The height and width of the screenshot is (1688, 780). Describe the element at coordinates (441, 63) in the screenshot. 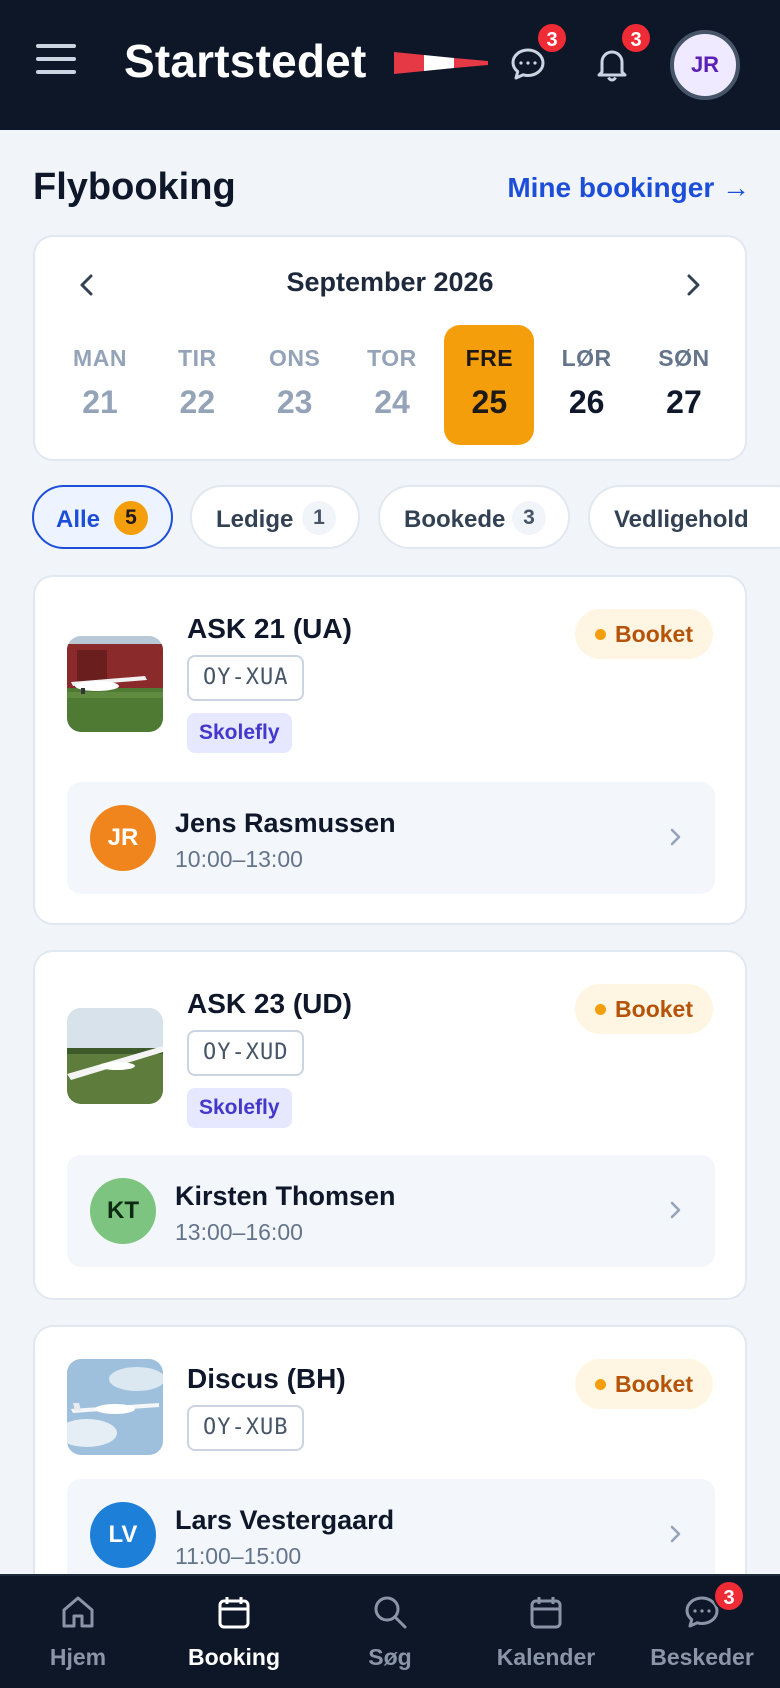

I see `windsock-flag-icon` at that location.